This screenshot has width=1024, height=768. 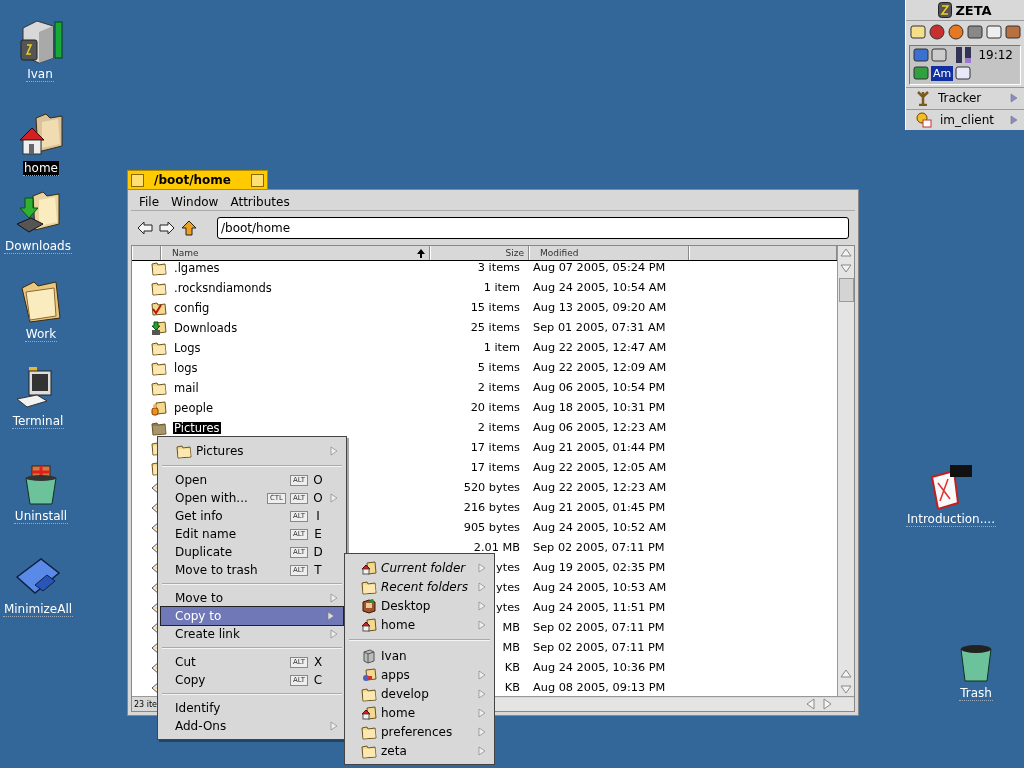 What do you see at coordinates (252, 451) in the screenshot?
I see `menu-item: Pictures` at bounding box center [252, 451].